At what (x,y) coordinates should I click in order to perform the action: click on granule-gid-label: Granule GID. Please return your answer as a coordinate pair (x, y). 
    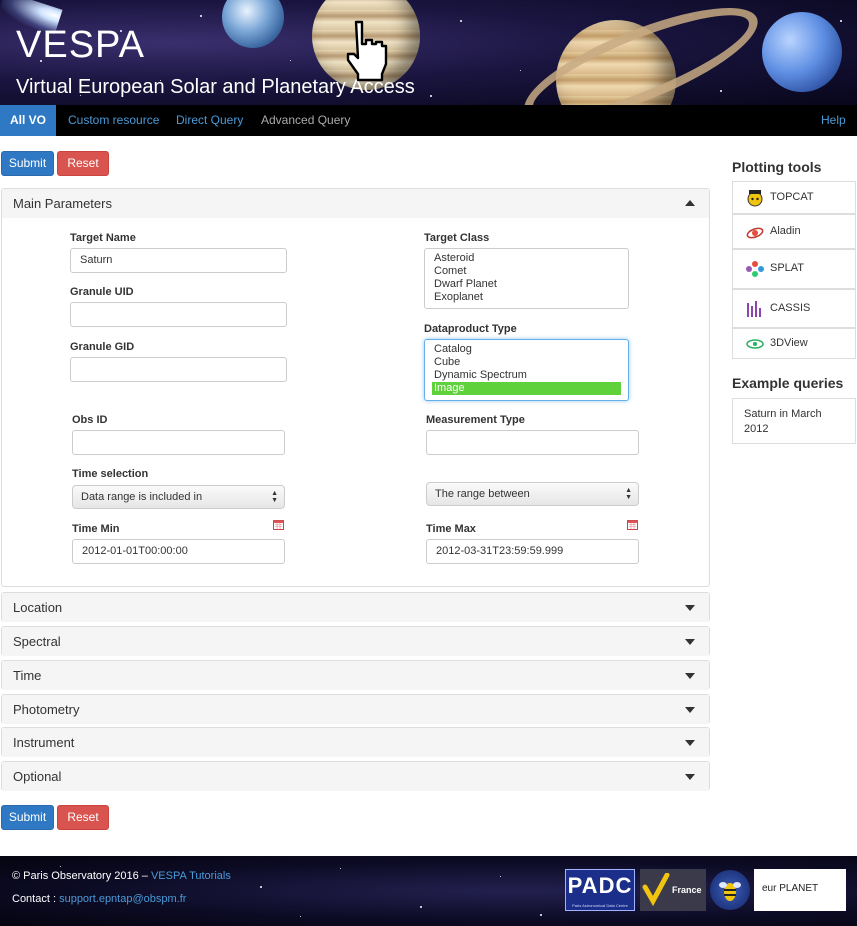
    Looking at the image, I should click on (102, 347).